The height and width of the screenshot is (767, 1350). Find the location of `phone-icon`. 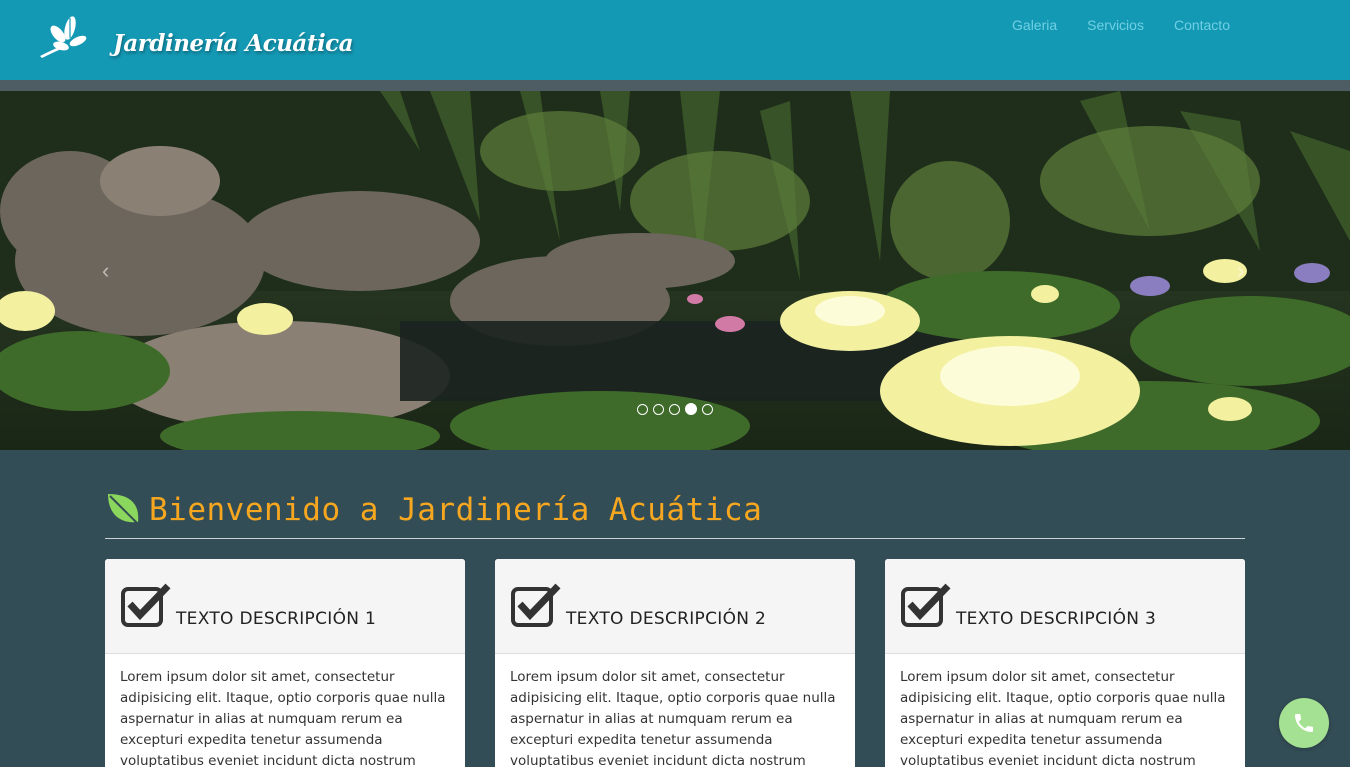

phone-icon is located at coordinates (1304, 723).